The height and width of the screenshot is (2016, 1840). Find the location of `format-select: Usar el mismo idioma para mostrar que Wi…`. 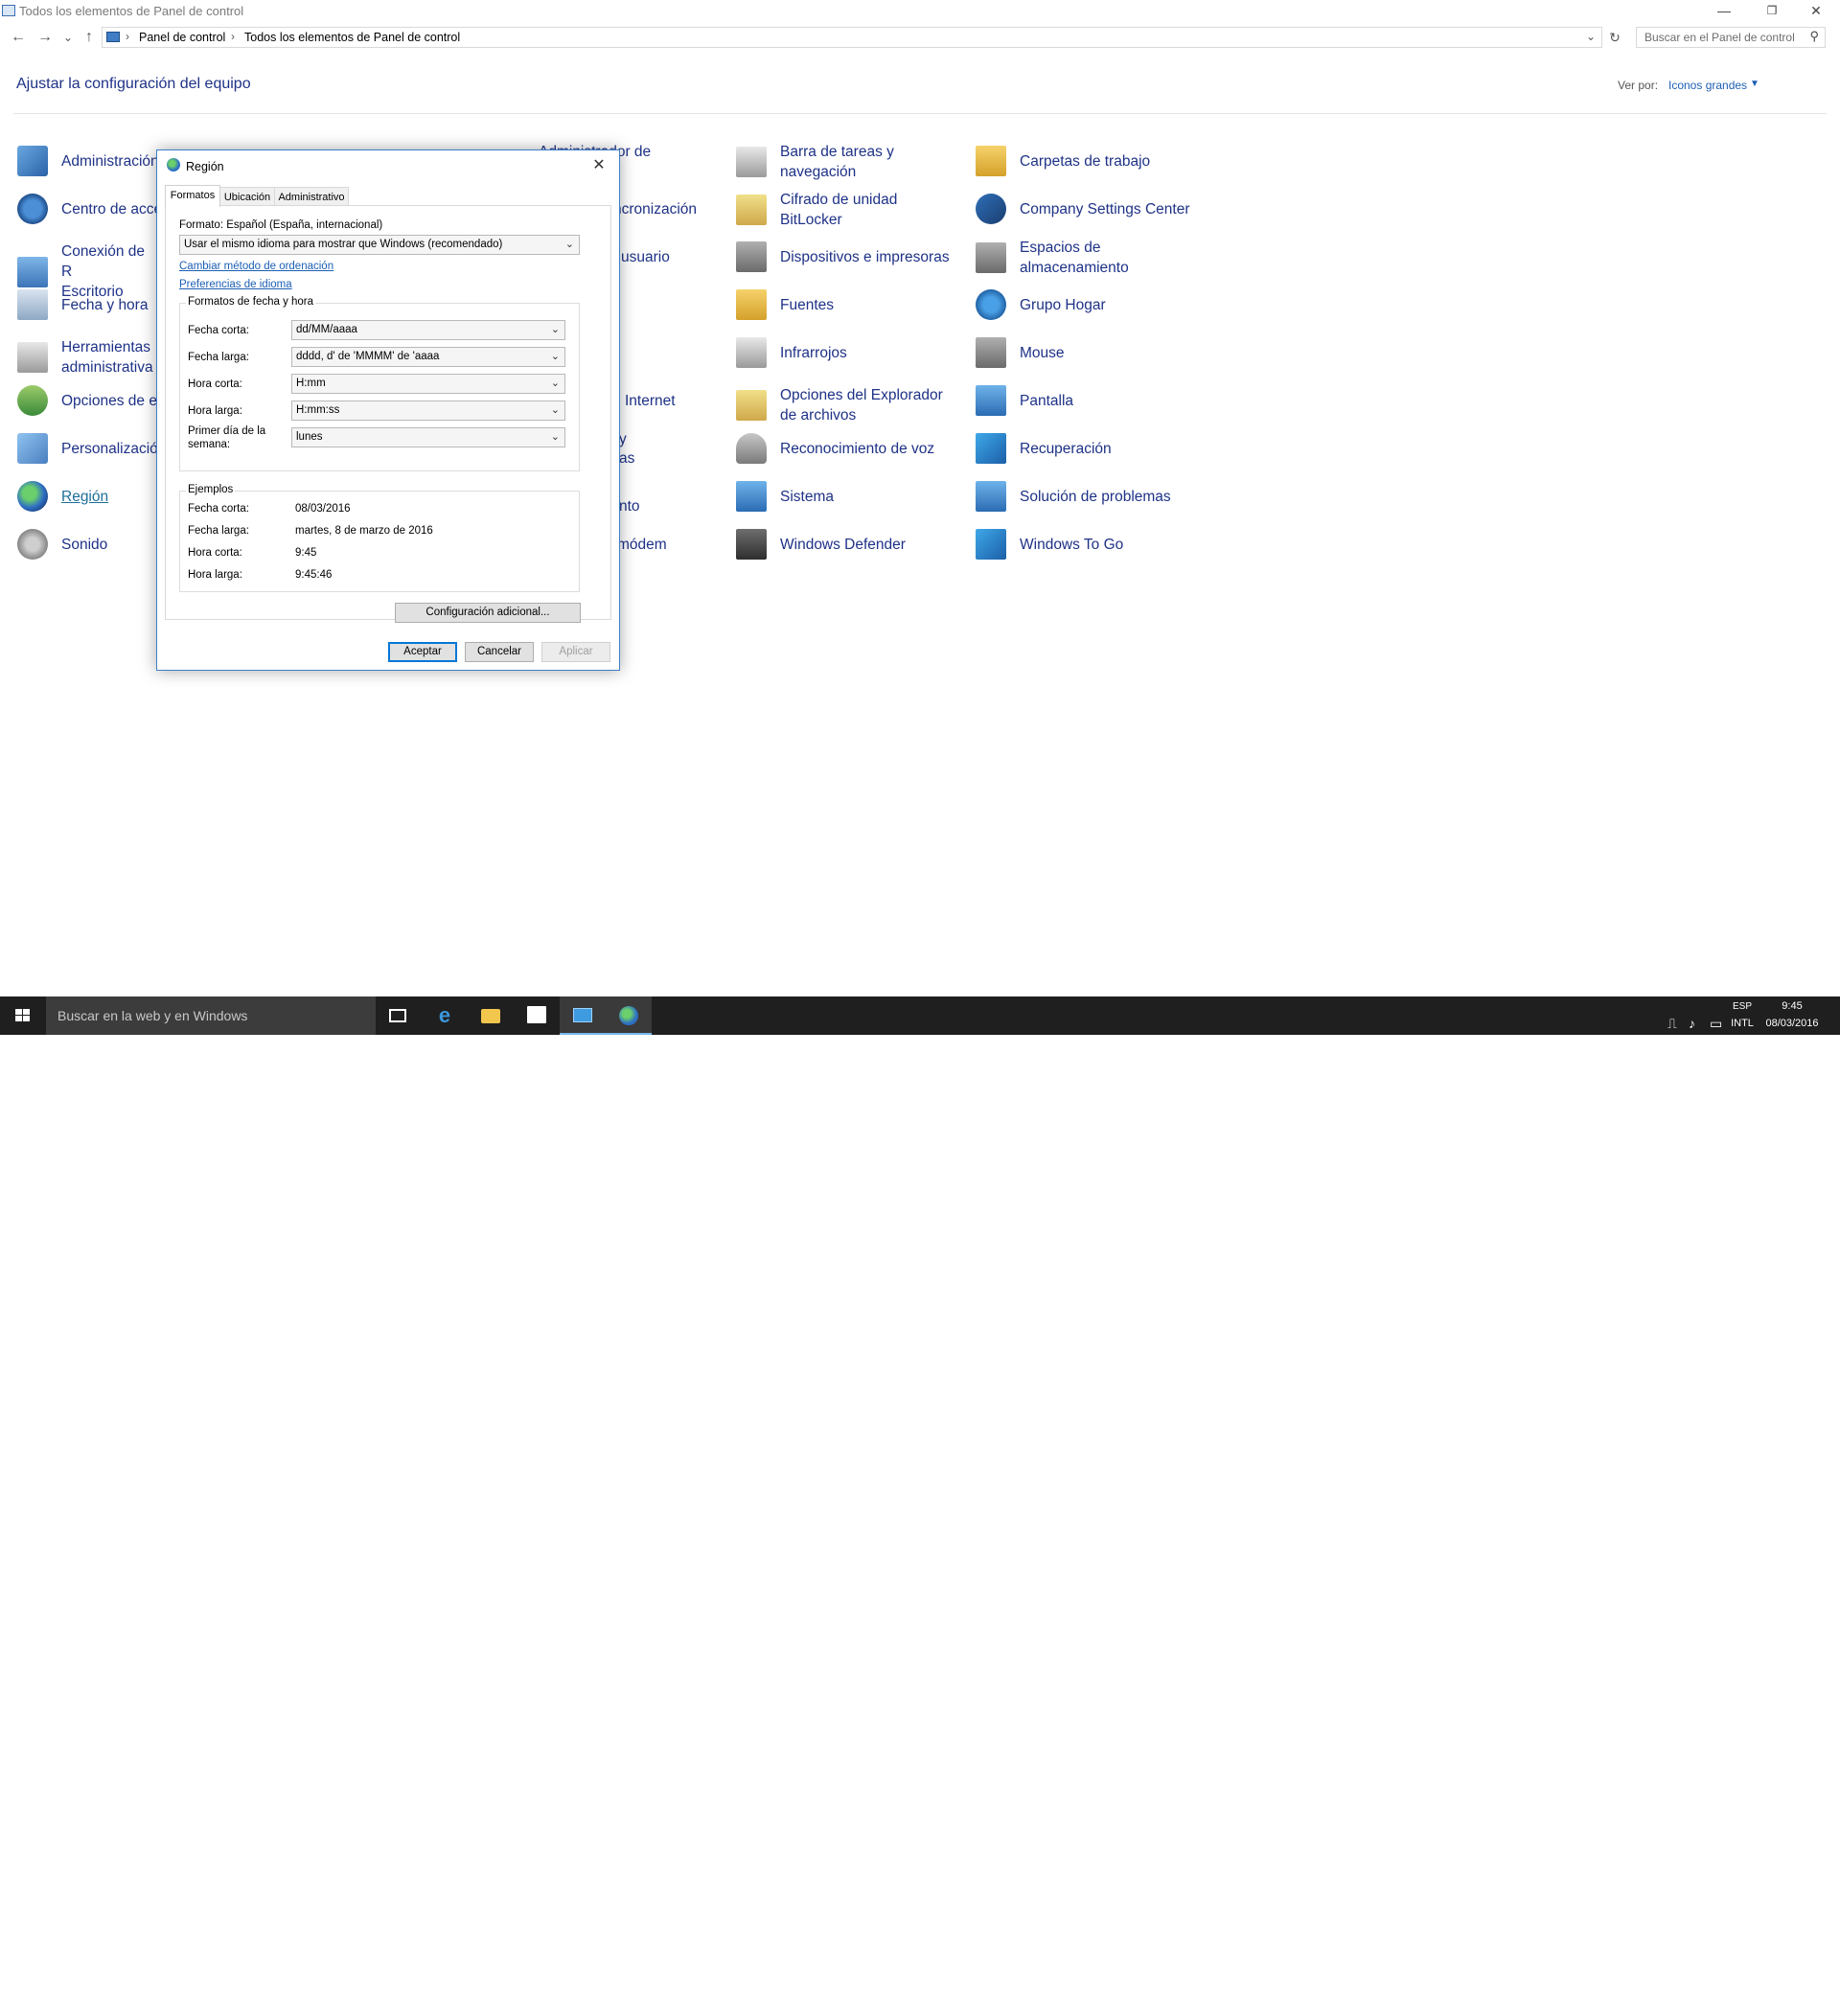

format-select: Usar el mismo idioma para mostrar que Wi… is located at coordinates (379, 245).